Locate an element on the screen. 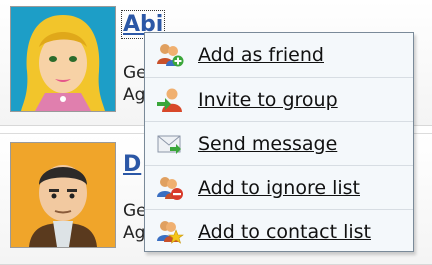  menu-item-ignore-list: Add to ignore list is located at coordinates (279, 187).